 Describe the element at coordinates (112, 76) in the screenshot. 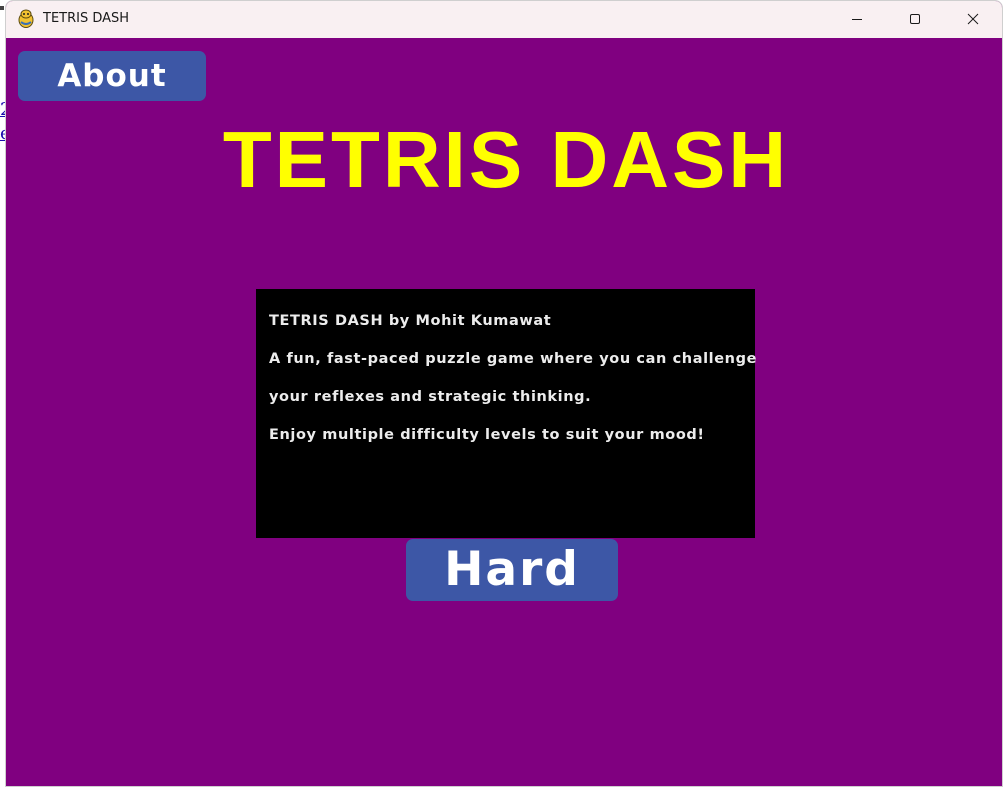

I see `about-button: About` at that location.